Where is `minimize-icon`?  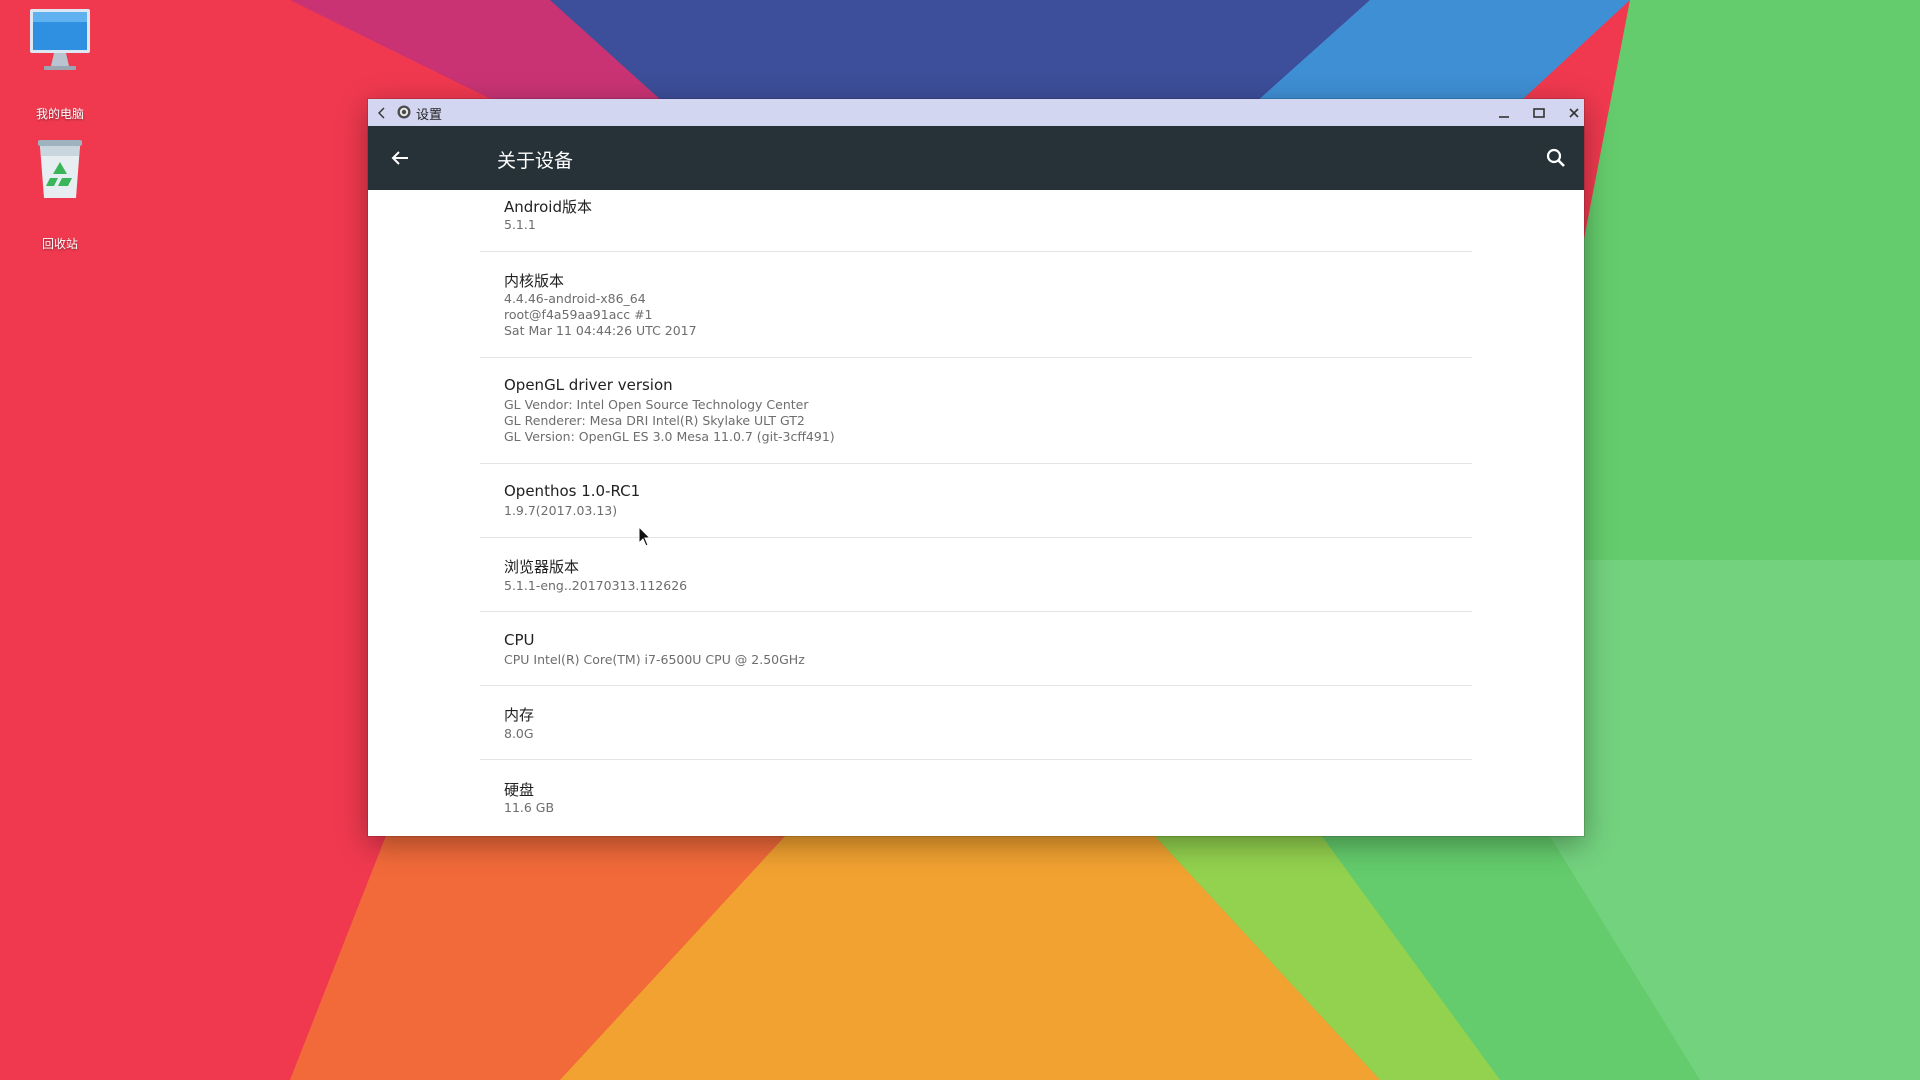
minimize-icon is located at coordinates (1504, 113).